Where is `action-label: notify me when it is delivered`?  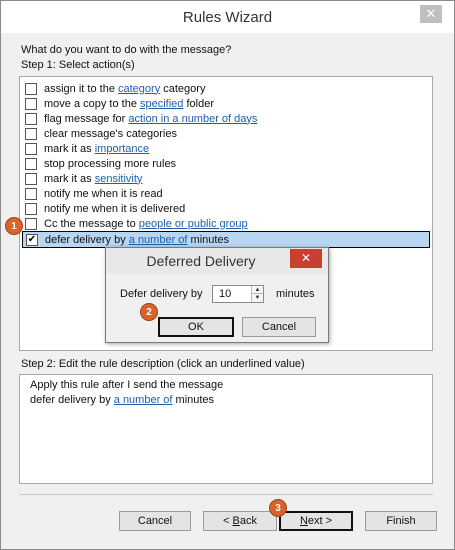
action-label: notify me when it is delivered is located at coordinates (114, 209).